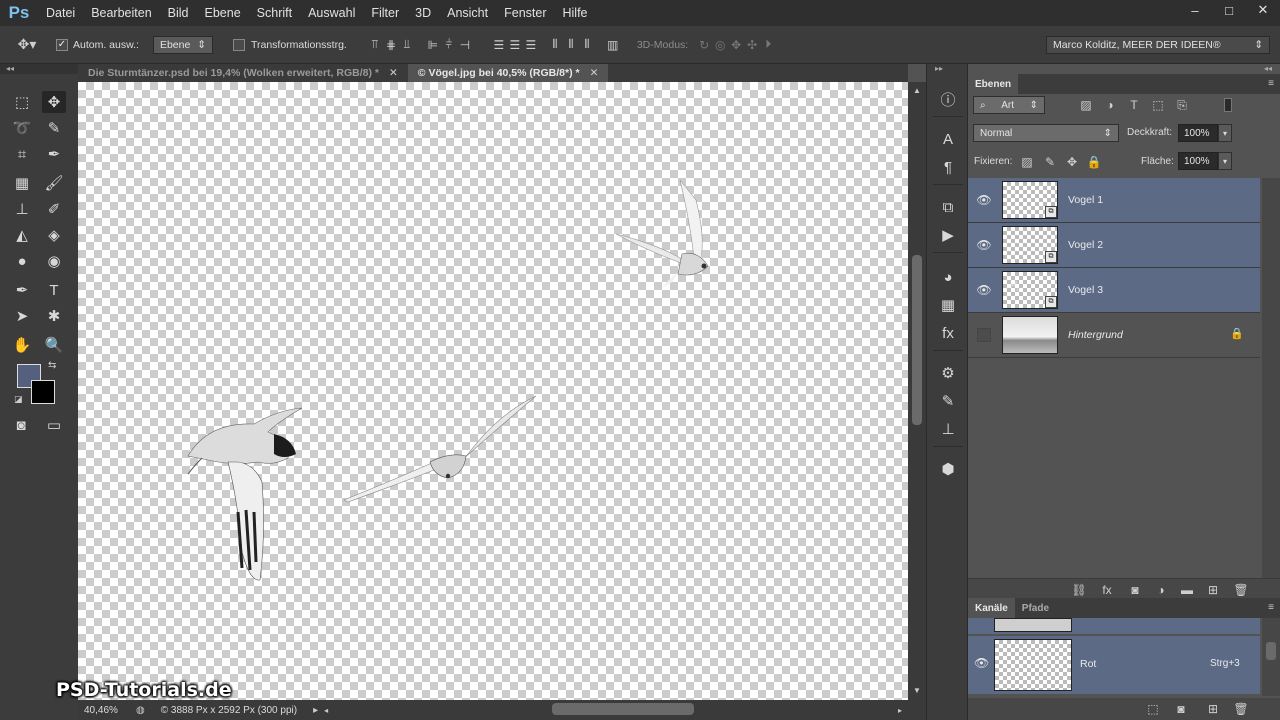  What do you see at coordinates (752, 45) in the screenshot?
I see `3d-slide-icon: ✣` at bounding box center [752, 45].